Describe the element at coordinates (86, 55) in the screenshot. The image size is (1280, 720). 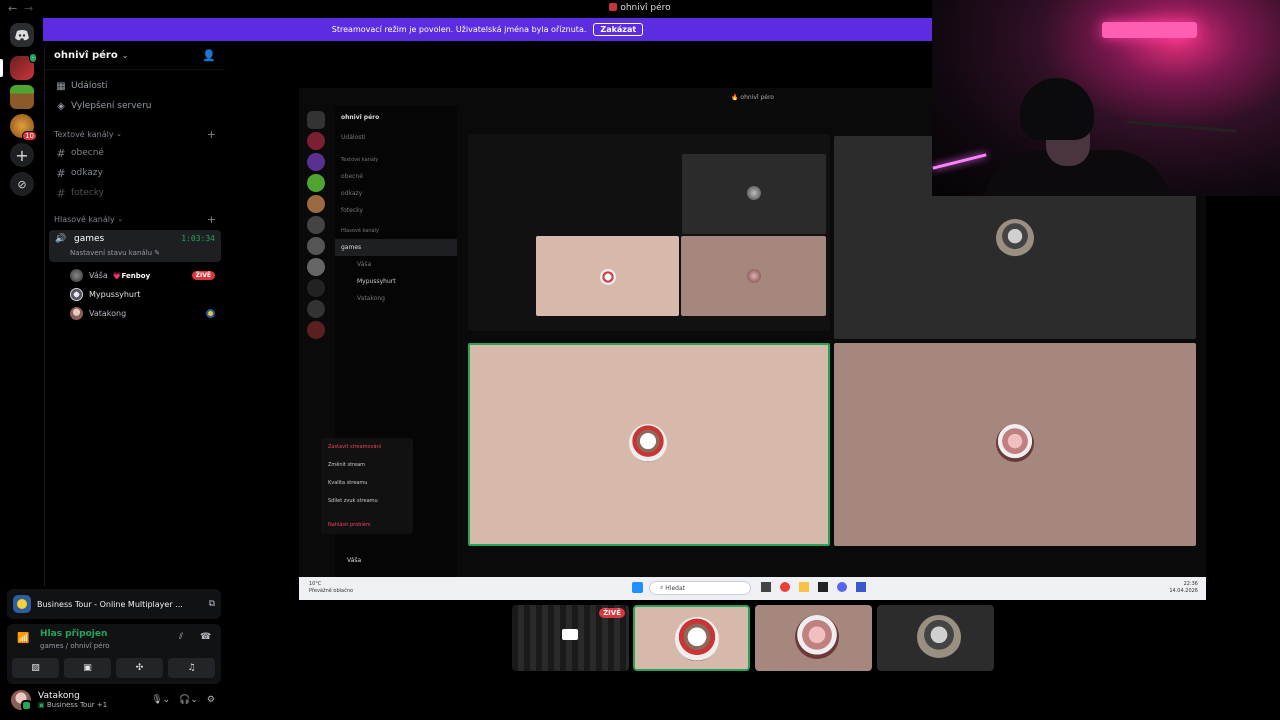
I see `server-name: ohnivî péro` at that location.